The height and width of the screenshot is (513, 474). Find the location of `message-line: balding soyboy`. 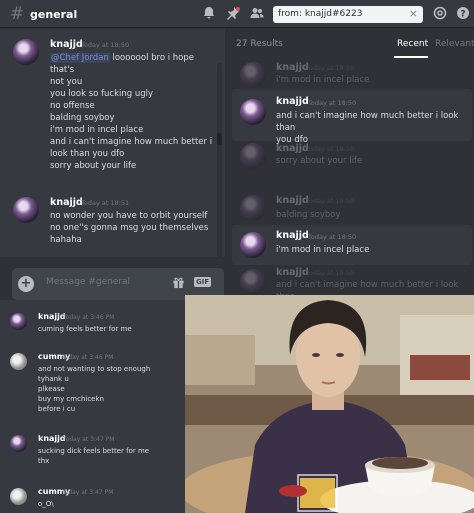

message-line: balding soyboy is located at coordinates (82, 118).